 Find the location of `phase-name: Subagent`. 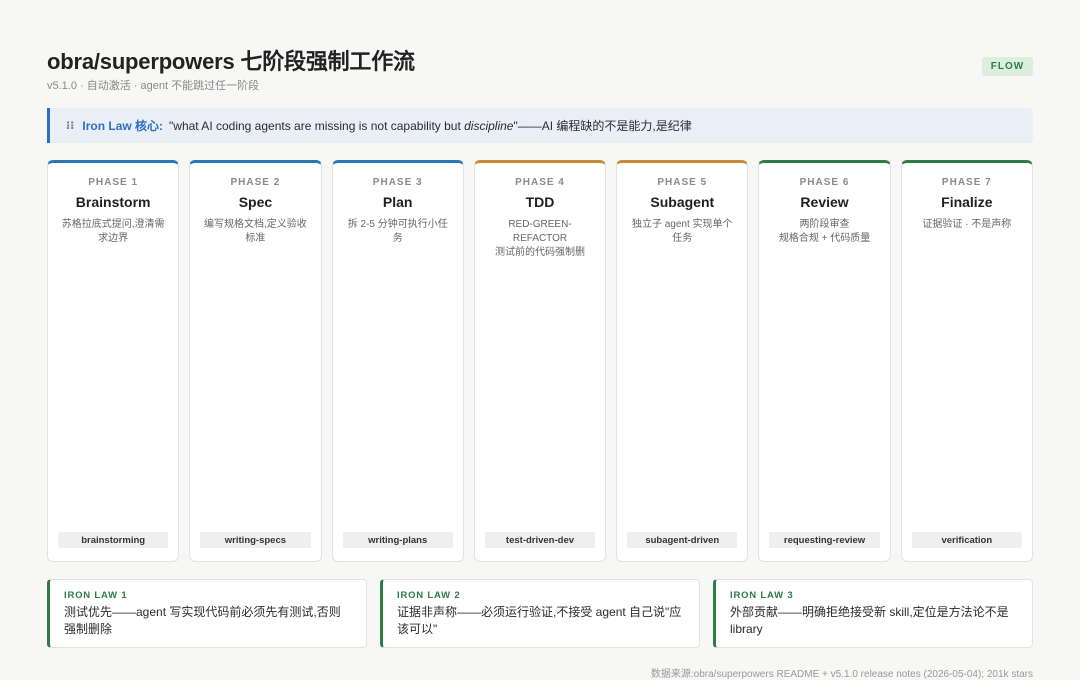

phase-name: Subagent is located at coordinates (682, 202).